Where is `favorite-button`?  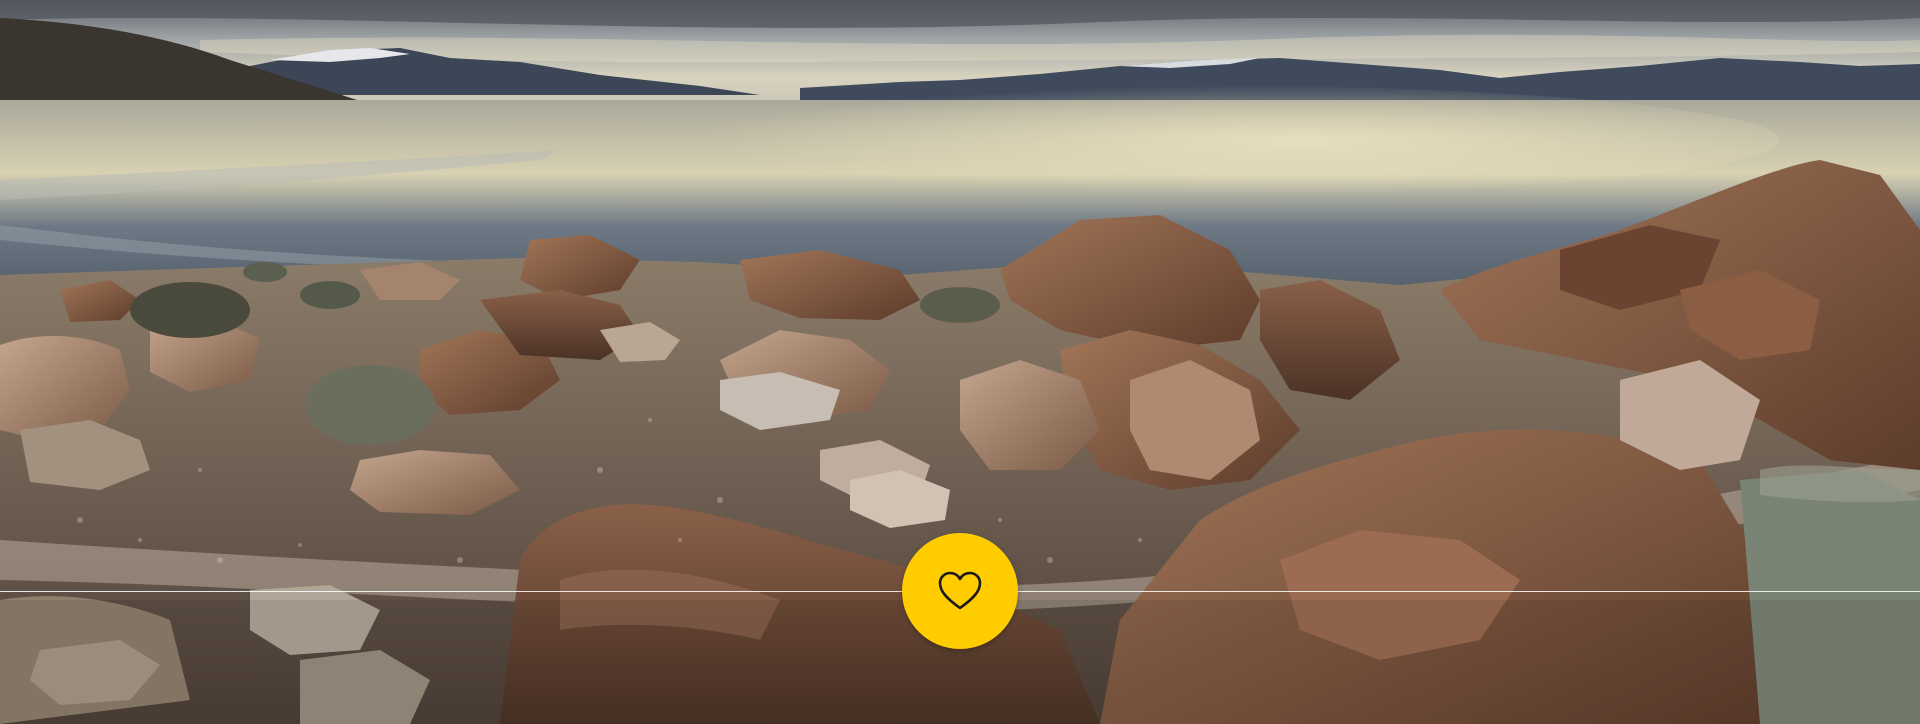
favorite-button is located at coordinates (960, 591).